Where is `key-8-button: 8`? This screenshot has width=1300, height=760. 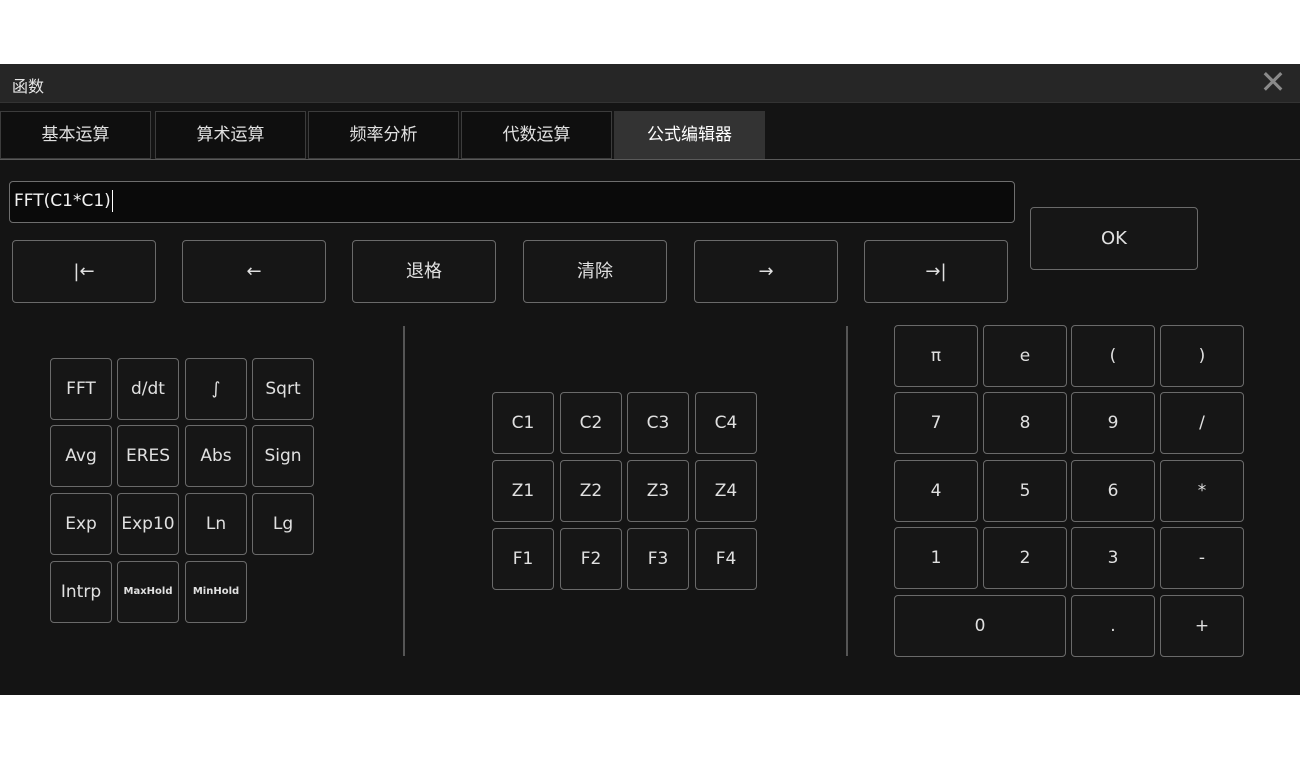
key-8-button: 8 is located at coordinates (1025, 423).